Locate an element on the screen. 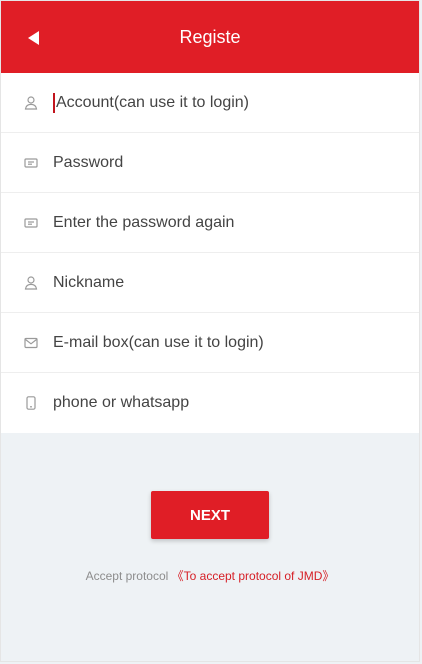  password-placeholder: Password is located at coordinates (88, 162).